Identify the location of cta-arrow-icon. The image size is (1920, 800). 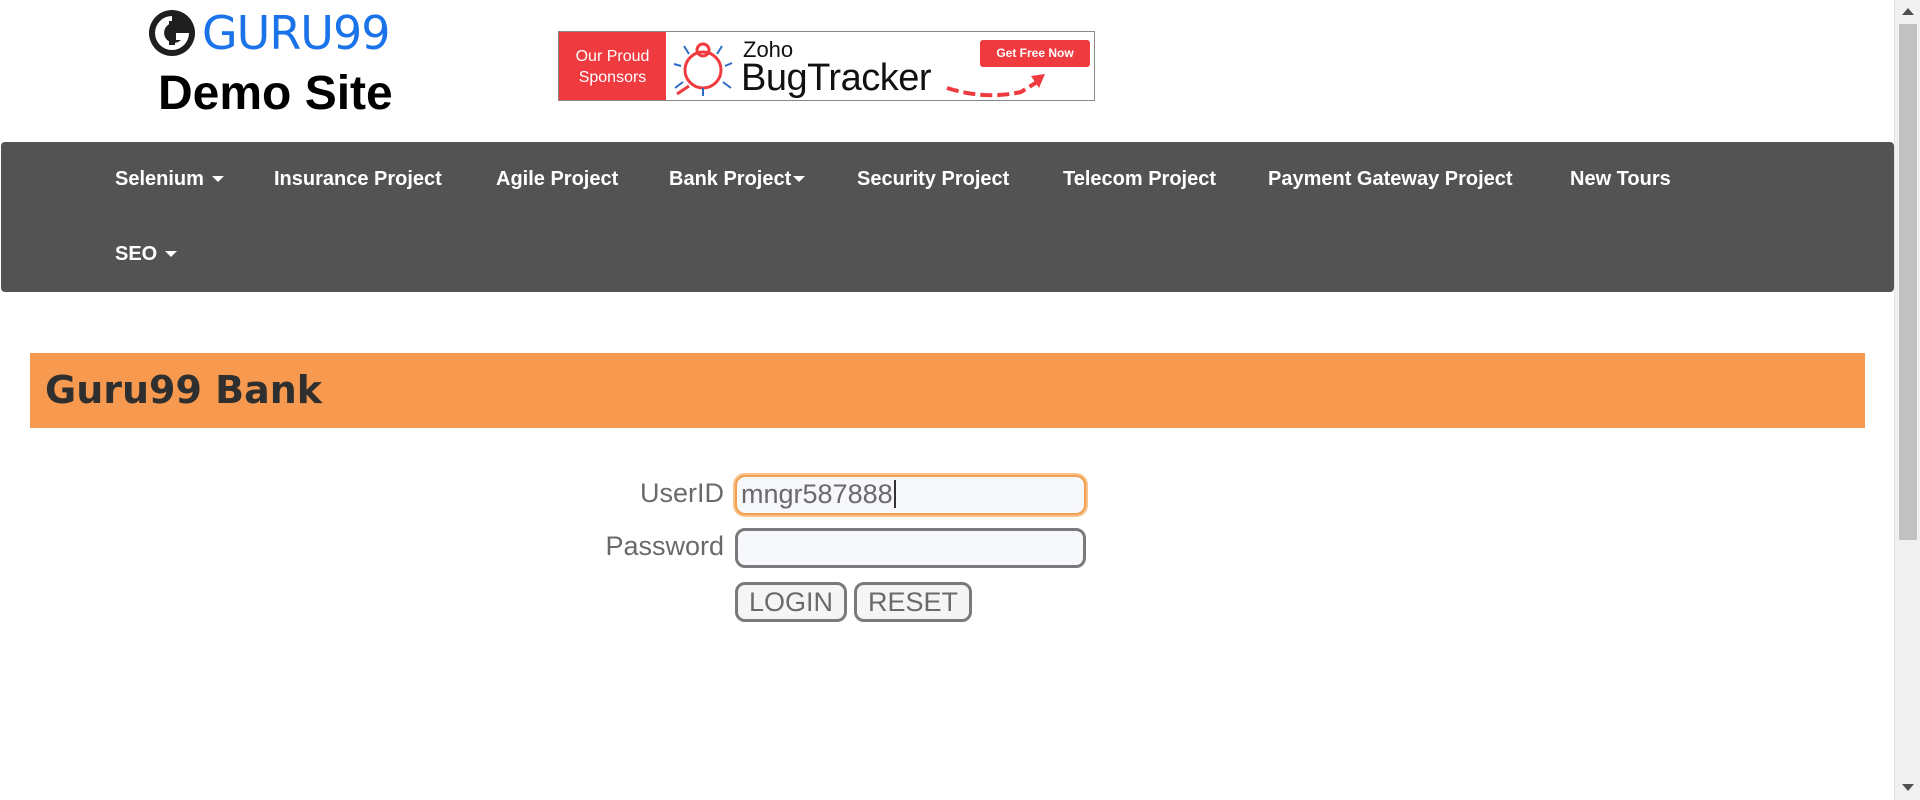
(995, 86).